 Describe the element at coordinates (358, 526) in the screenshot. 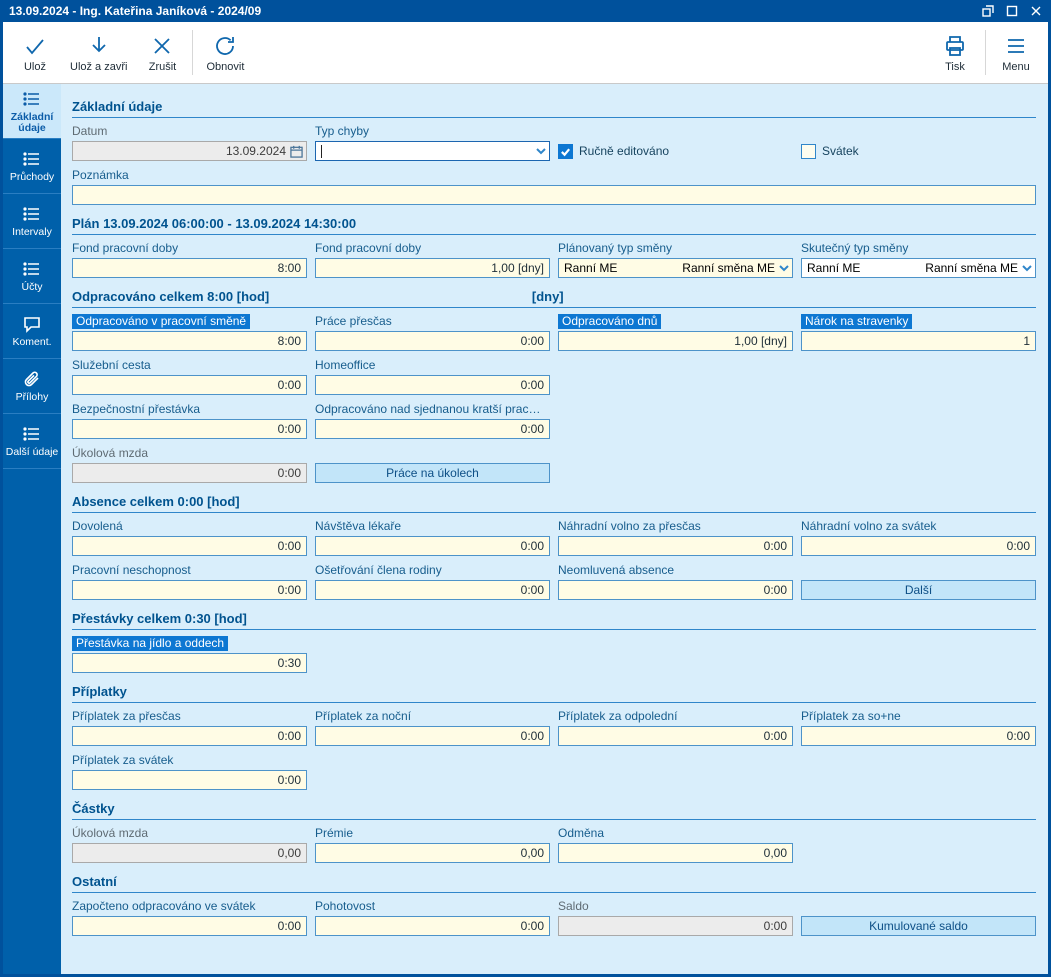

I see `navsteva-lekare-label: Návštěva lékaře` at that location.